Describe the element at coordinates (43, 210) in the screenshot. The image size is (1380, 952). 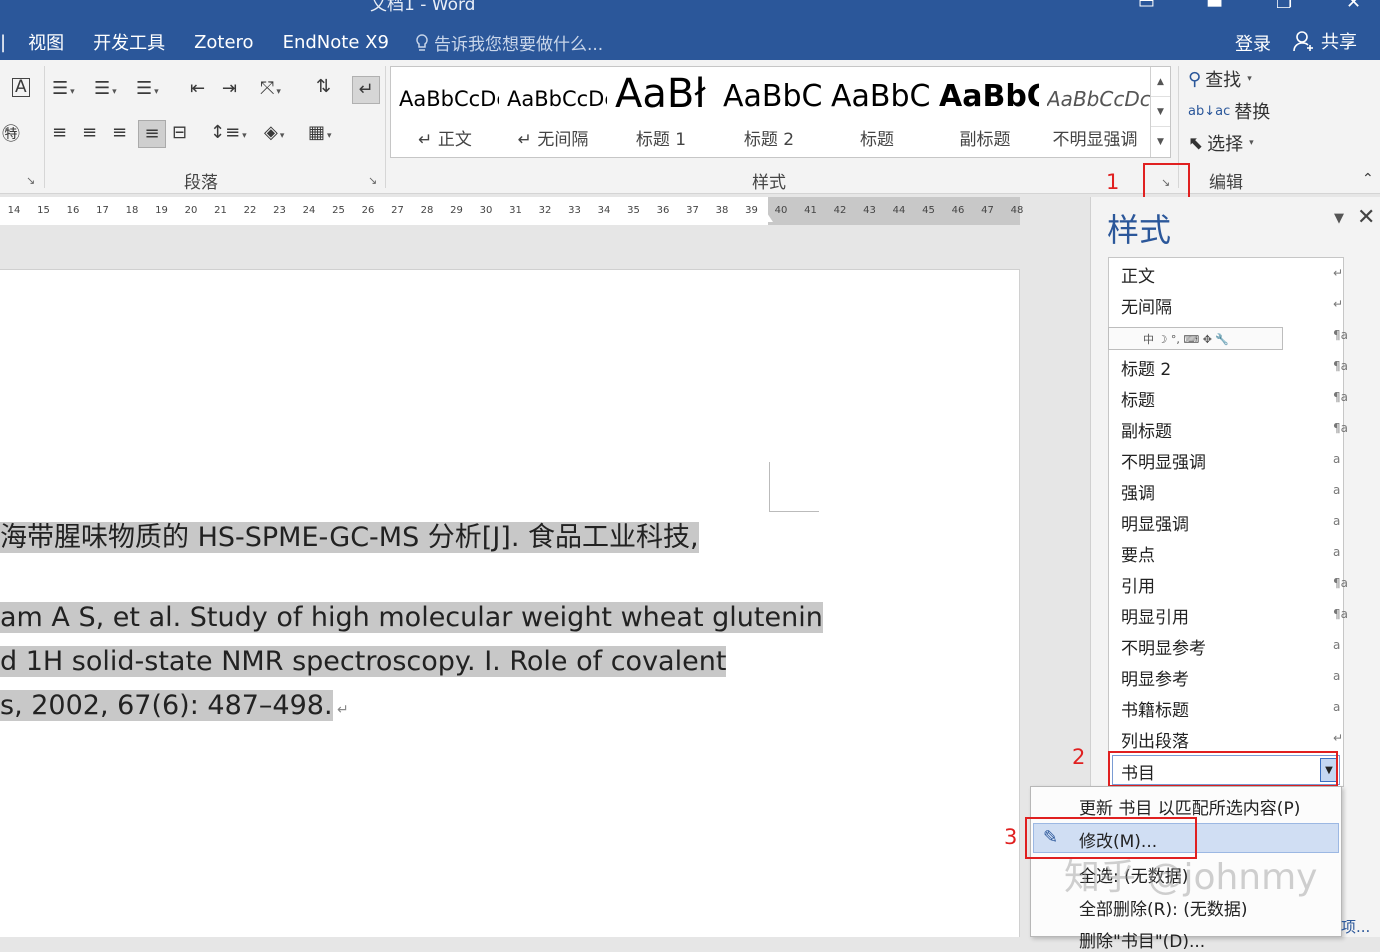
I see `ruler-tick: 15` at that location.